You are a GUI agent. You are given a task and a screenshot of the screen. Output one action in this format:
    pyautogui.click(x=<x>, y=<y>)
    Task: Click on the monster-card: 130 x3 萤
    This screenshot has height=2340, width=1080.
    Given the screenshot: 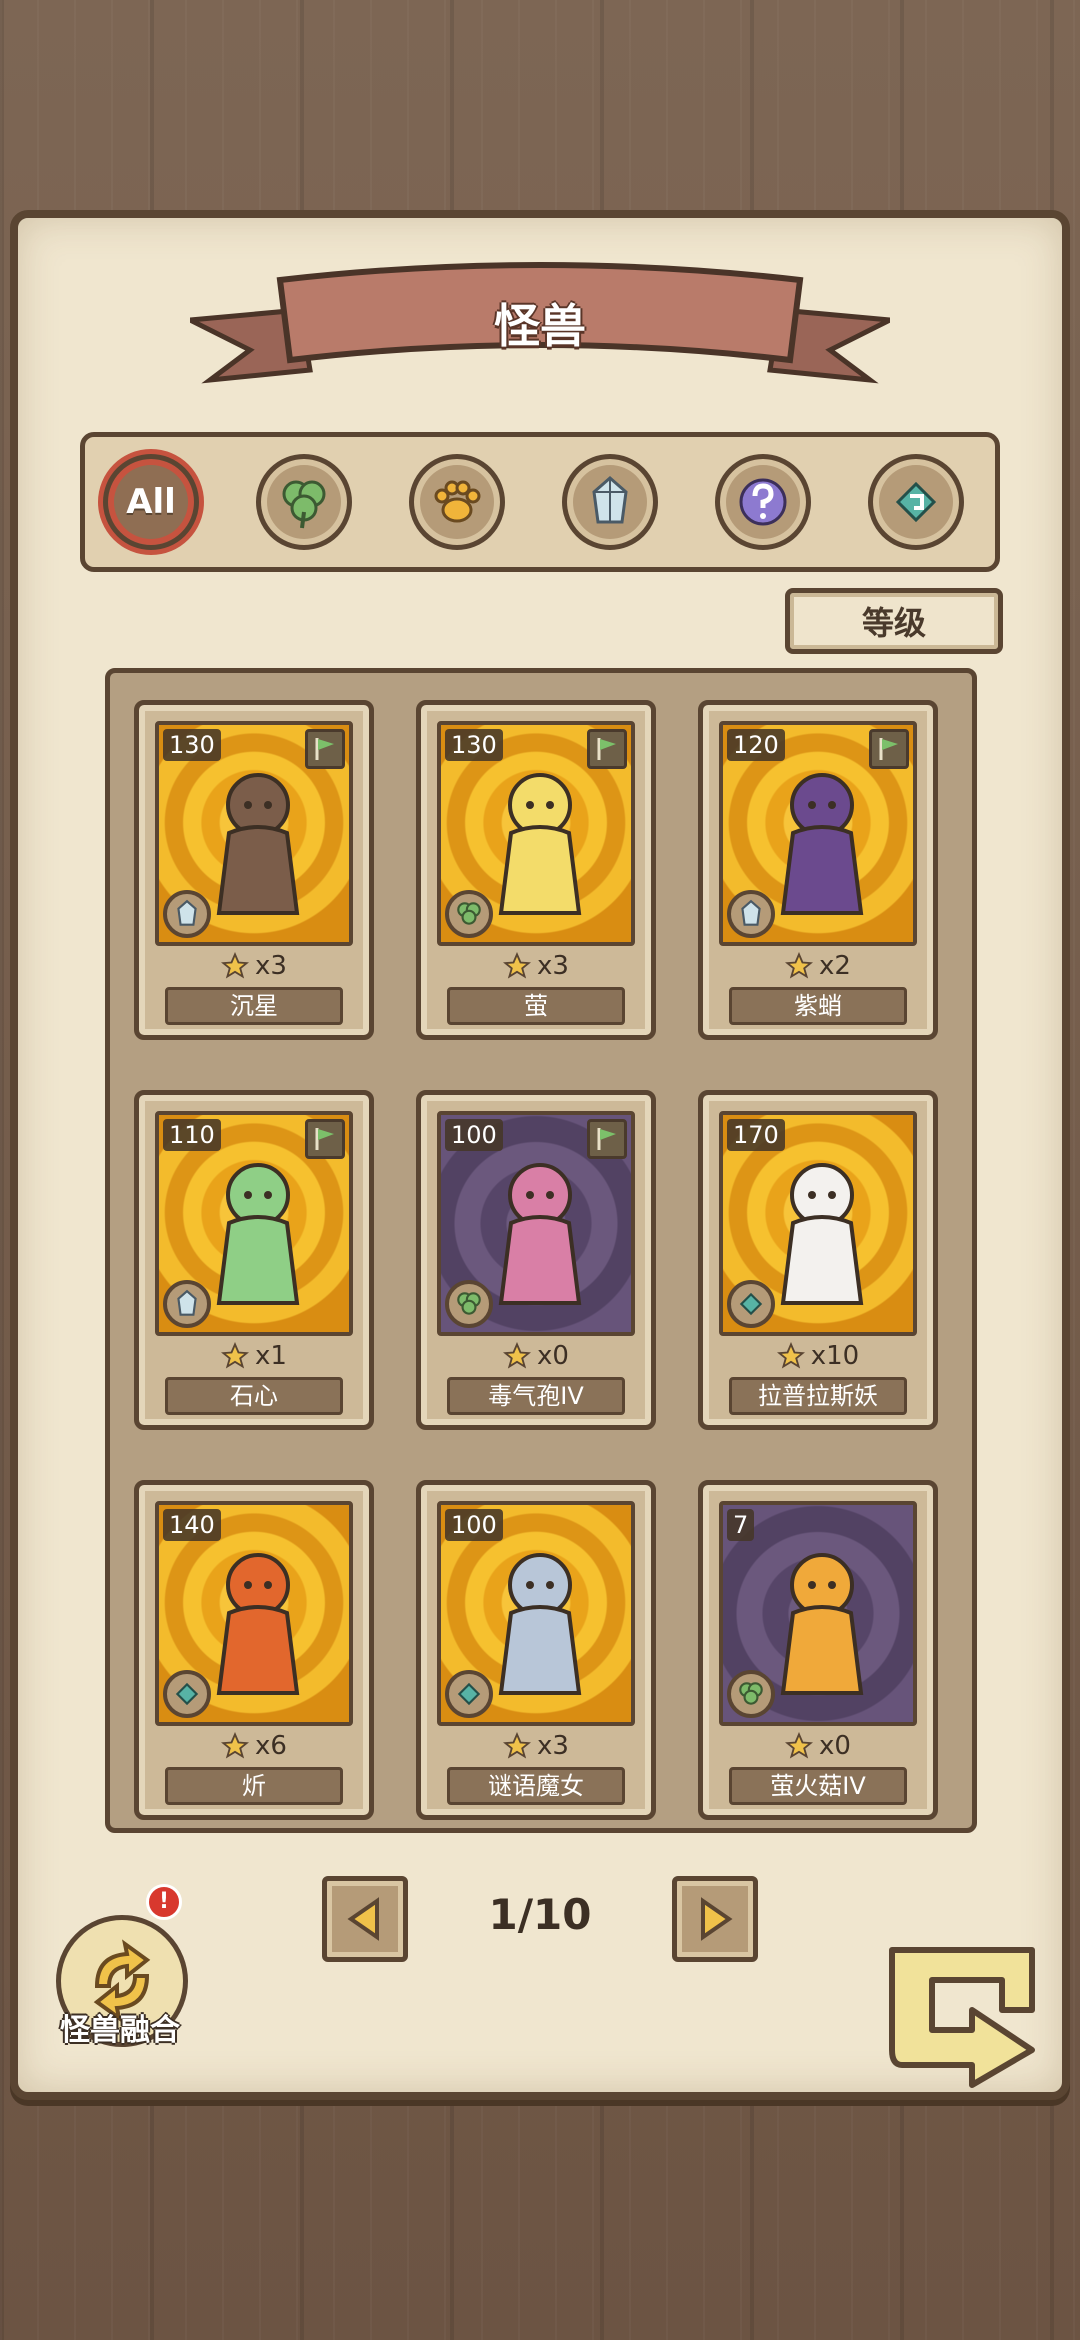 What is the action you would take?
    pyautogui.click(x=536, y=870)
    